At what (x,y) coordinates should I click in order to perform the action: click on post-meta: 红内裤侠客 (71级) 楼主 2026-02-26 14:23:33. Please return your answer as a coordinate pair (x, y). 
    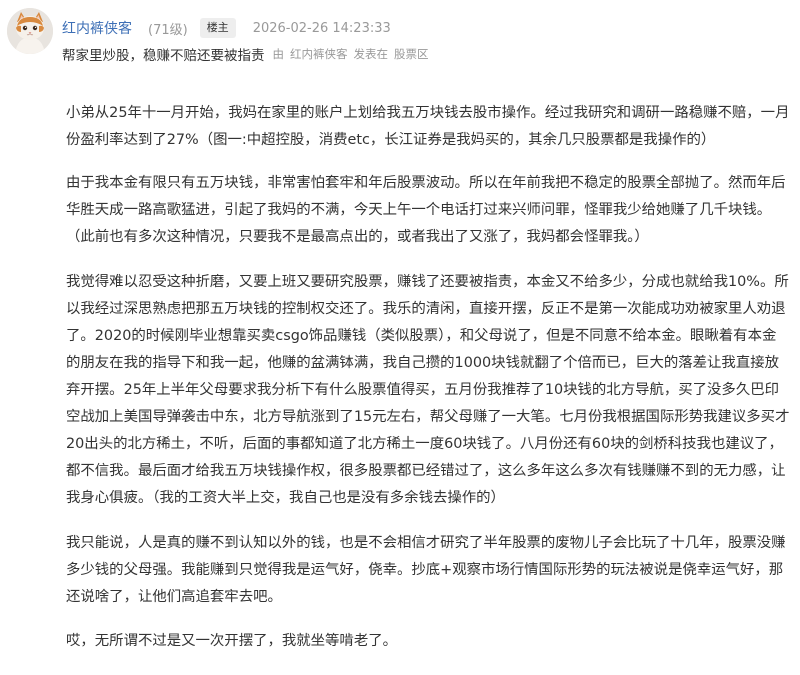
    Looking at the image, I should click on (226, 28).